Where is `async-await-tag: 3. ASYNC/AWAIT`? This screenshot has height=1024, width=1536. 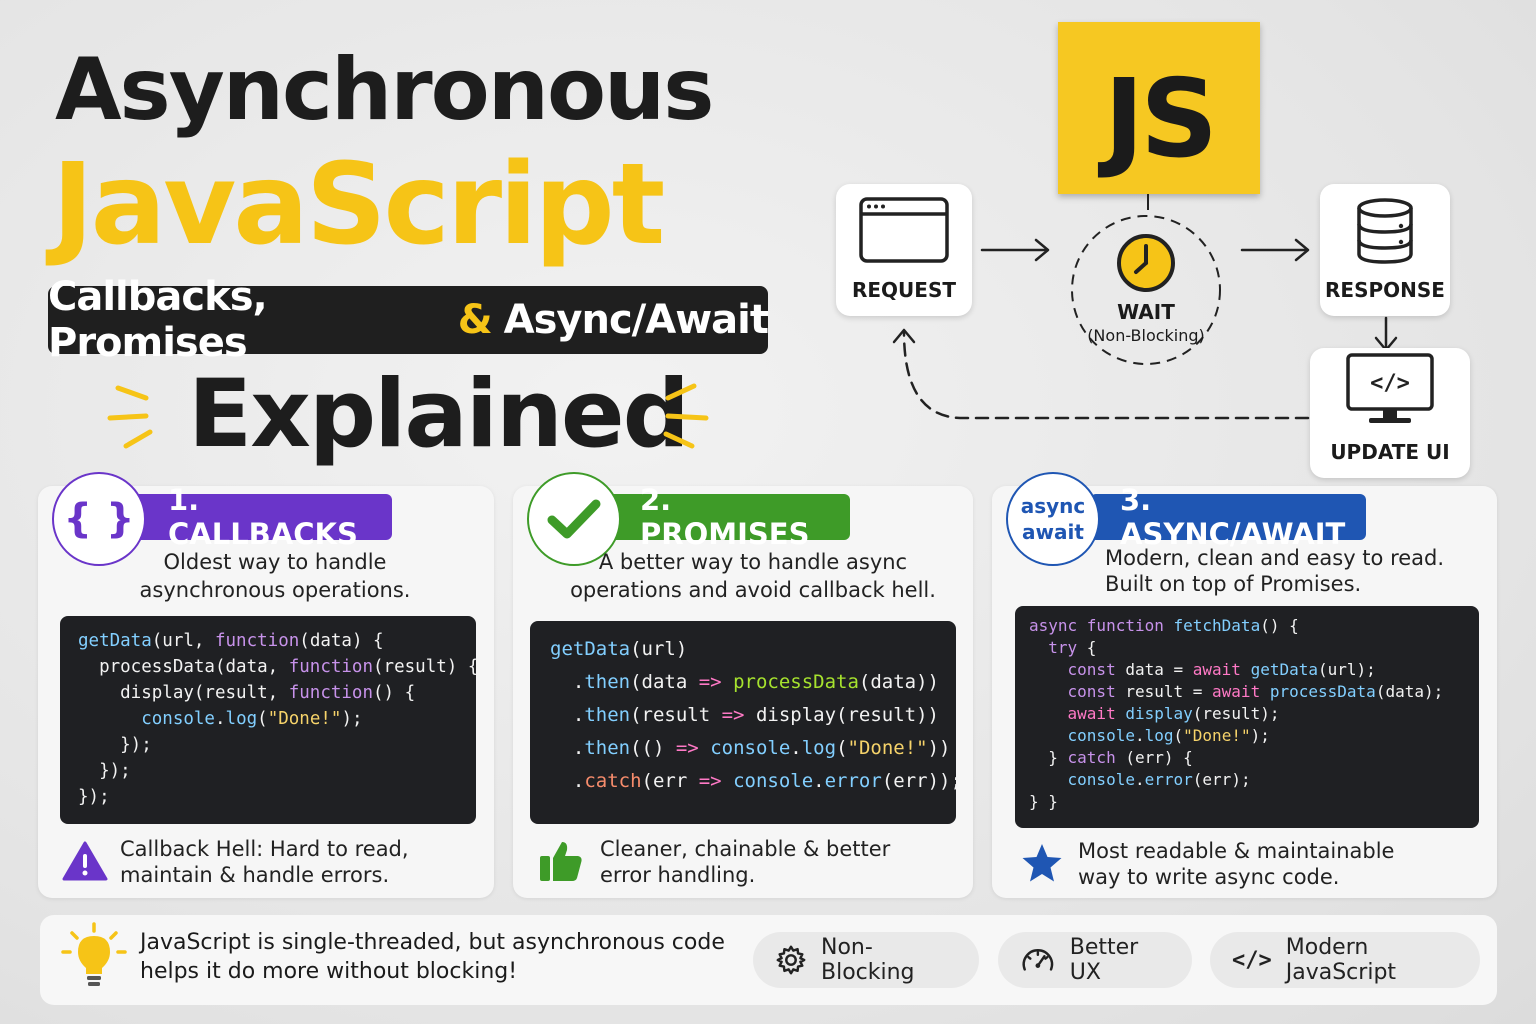 async-await-tag: 3. ASYNC/AWAIT is located at coordinates (1228, 517).